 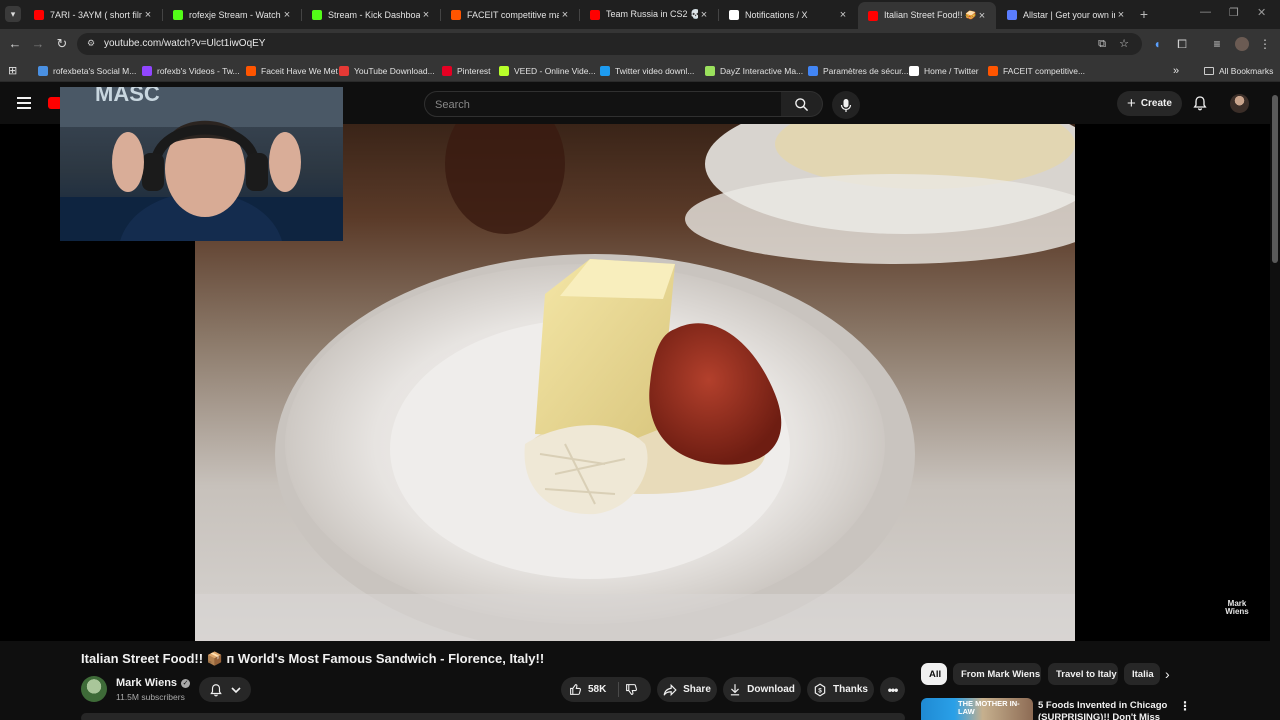 I want to click on webcam-overlay: MASC, so click(x=201, y=164).